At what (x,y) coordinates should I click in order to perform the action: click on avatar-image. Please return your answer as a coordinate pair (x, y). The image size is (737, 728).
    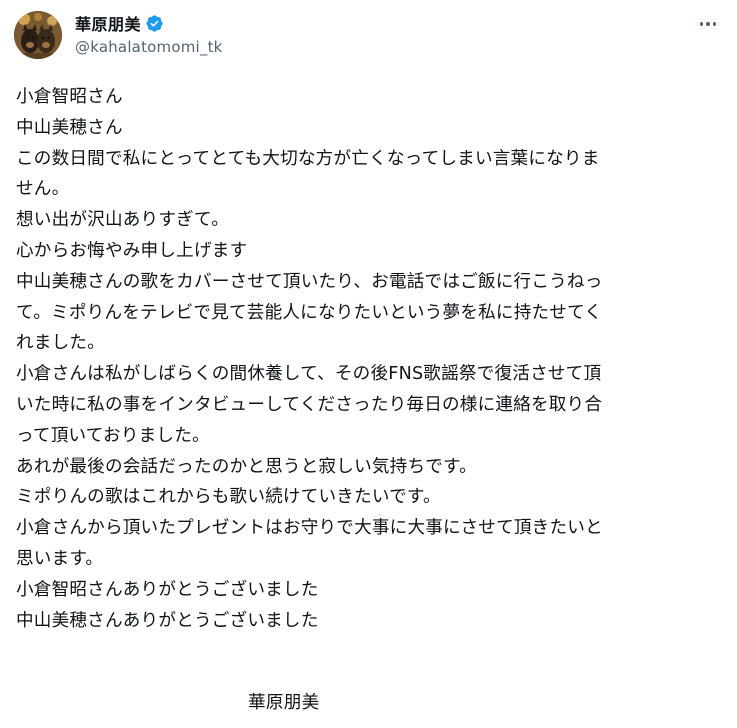
    Looking at the image, I should click on (38, 35).